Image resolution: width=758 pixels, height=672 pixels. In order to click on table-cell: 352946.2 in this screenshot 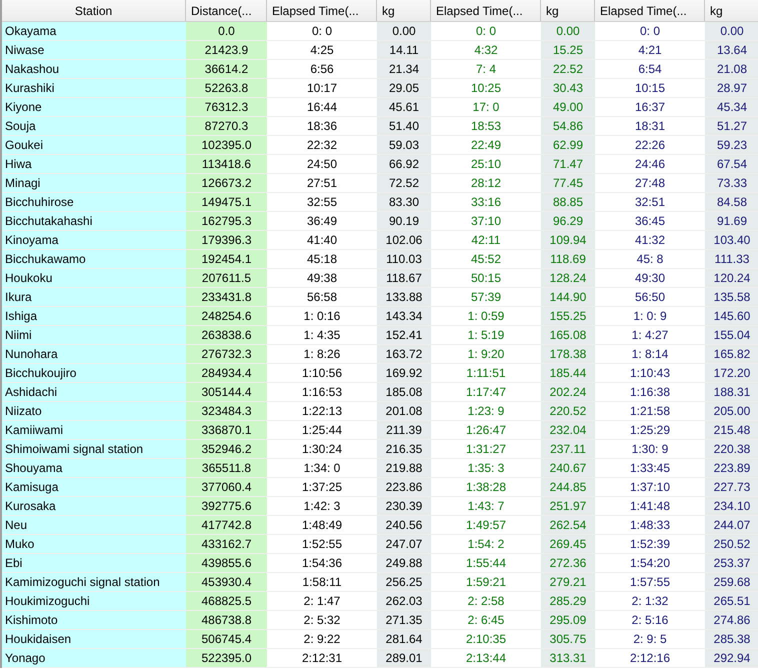, I will do `click(226, 449)`.